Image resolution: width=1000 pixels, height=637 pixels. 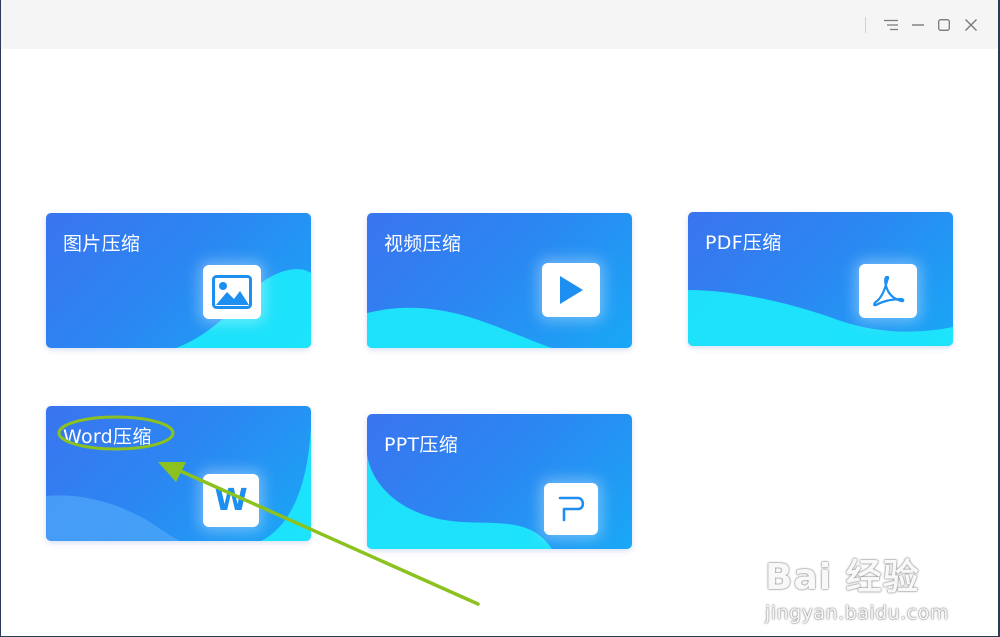 I want to click on titlebar-divider, so click(x=865, y=25).